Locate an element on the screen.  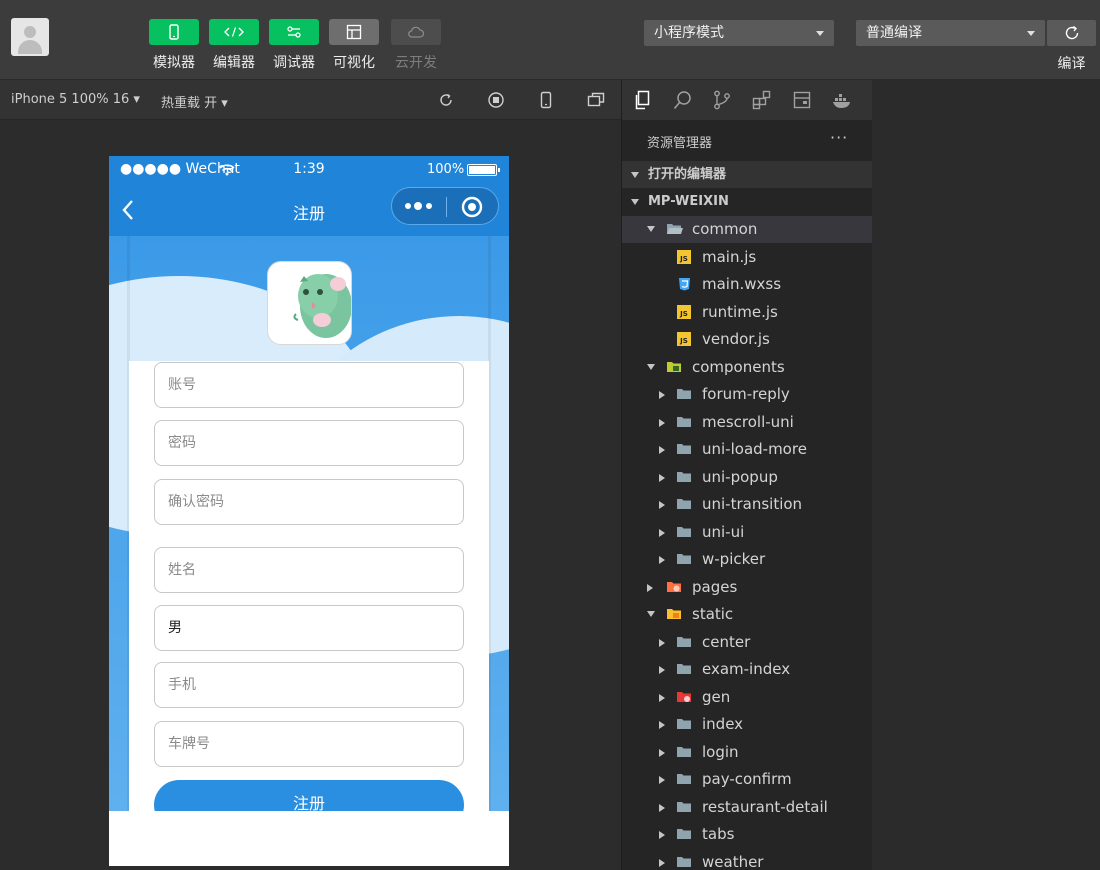
visualize-button: 可视化 is located at coordinates (354, 45).